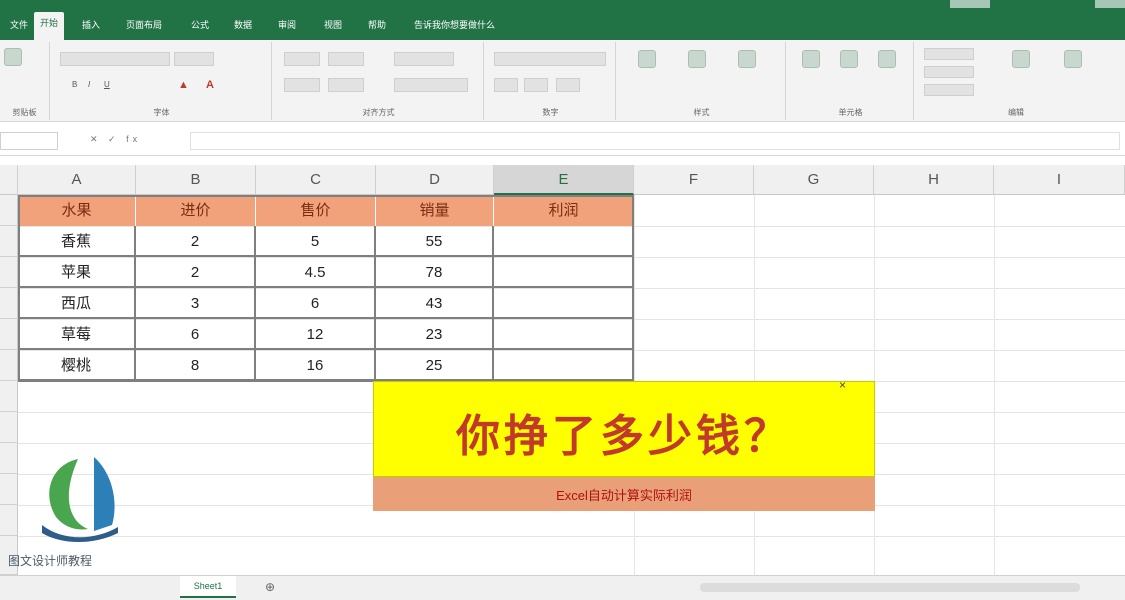 This screenshot has width=1125, height=600. What do you see at coordinates (851, 81) in the screenshot?
I see `group-cells: 单元格` at bounding box center [851, 81].